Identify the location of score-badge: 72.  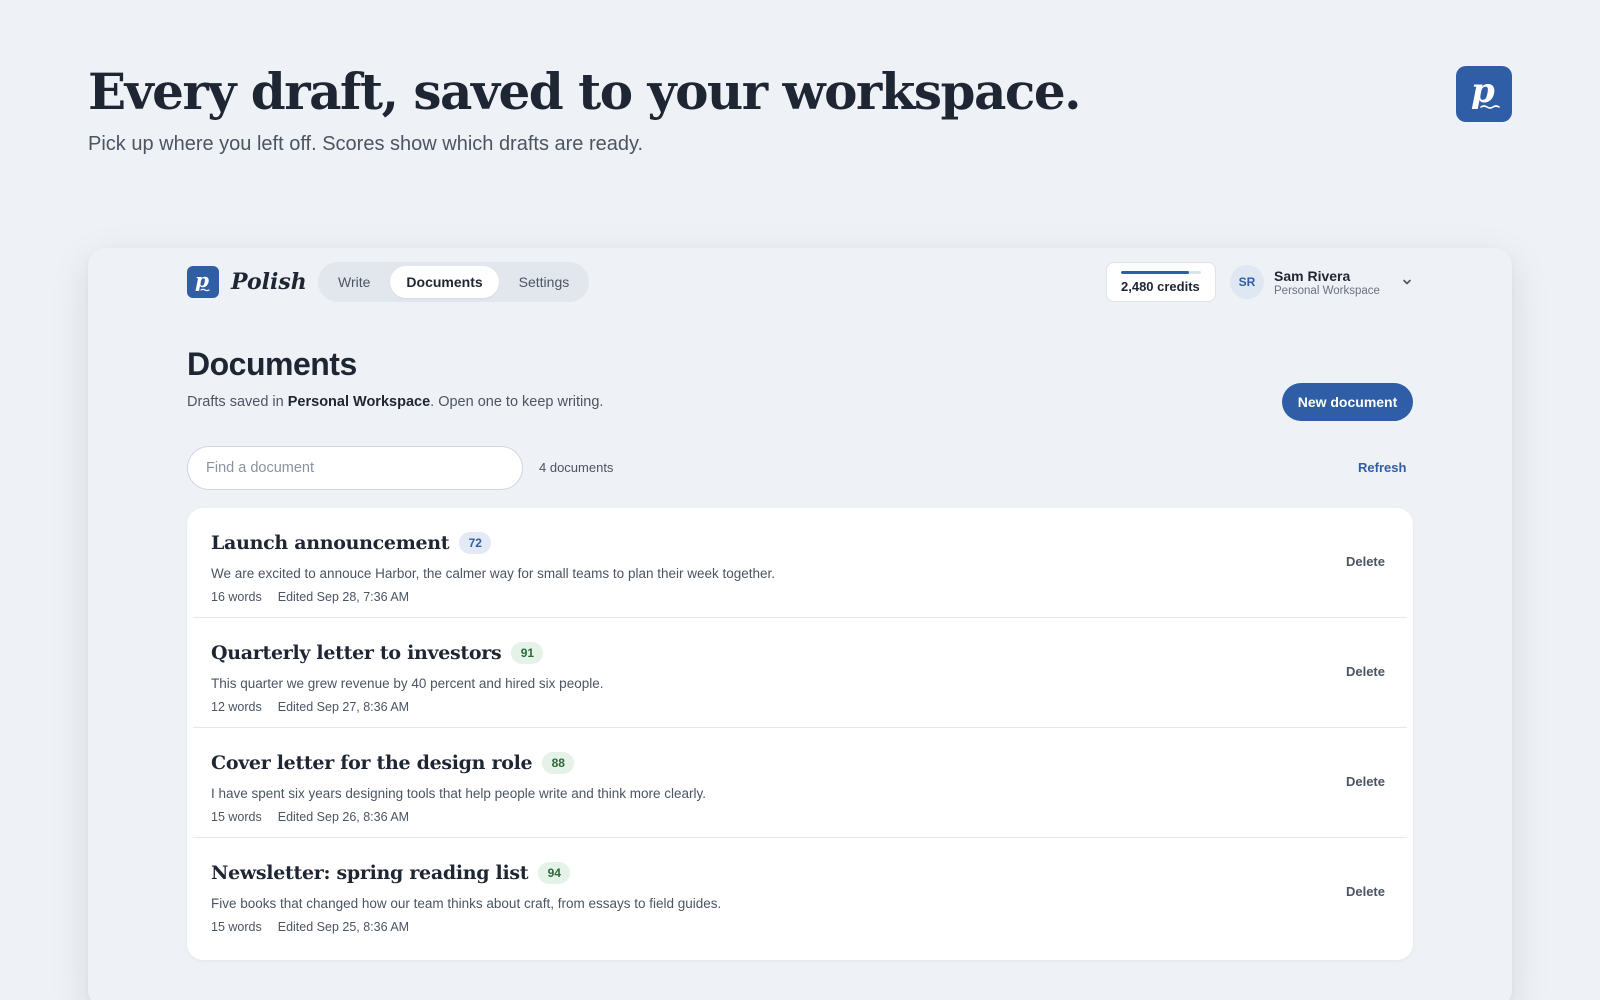
(475, 543).